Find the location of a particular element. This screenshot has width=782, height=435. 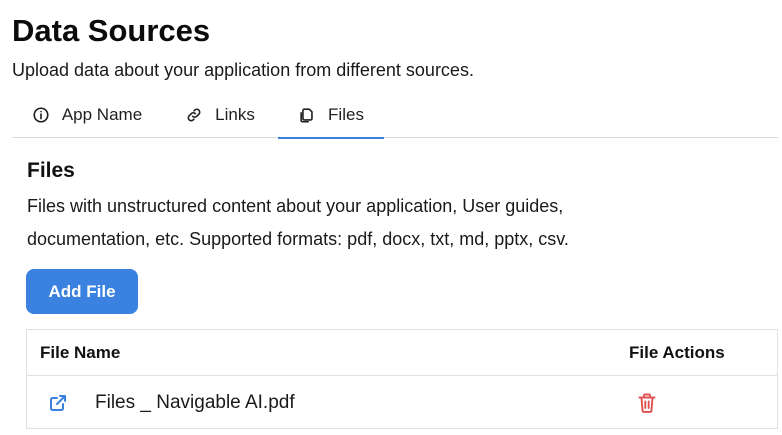

trash-icon is located at coordinates (647, 403).